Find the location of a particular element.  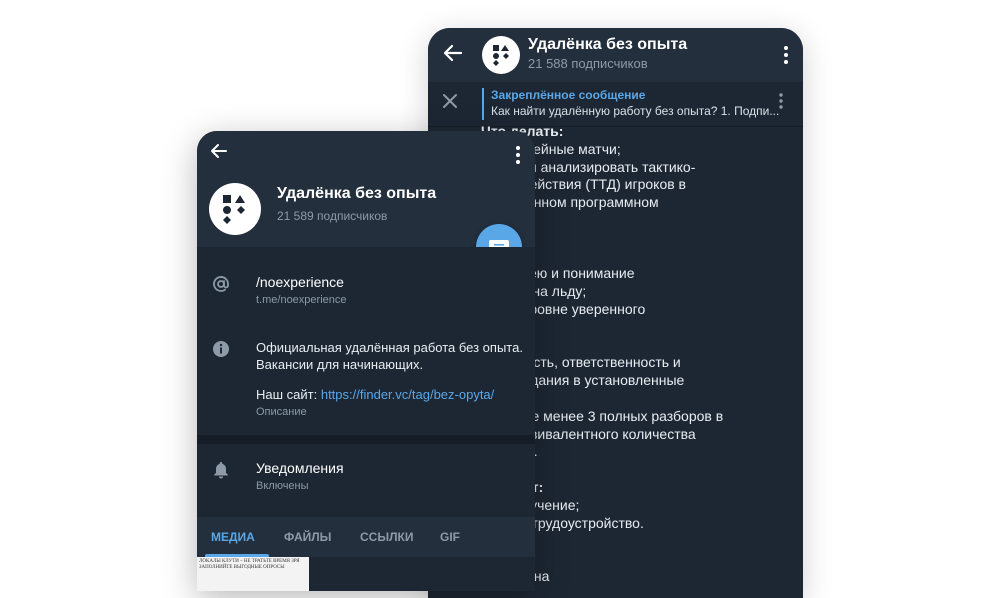

username-row: /noexperience t.me/noexperience is located at coordinates (366, 277).